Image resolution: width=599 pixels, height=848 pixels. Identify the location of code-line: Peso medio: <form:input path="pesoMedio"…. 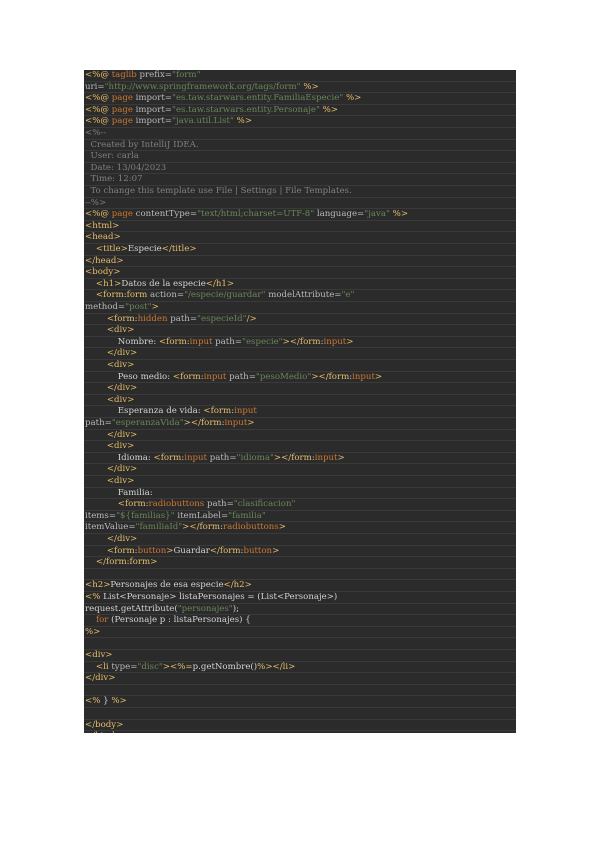
(300, 378).